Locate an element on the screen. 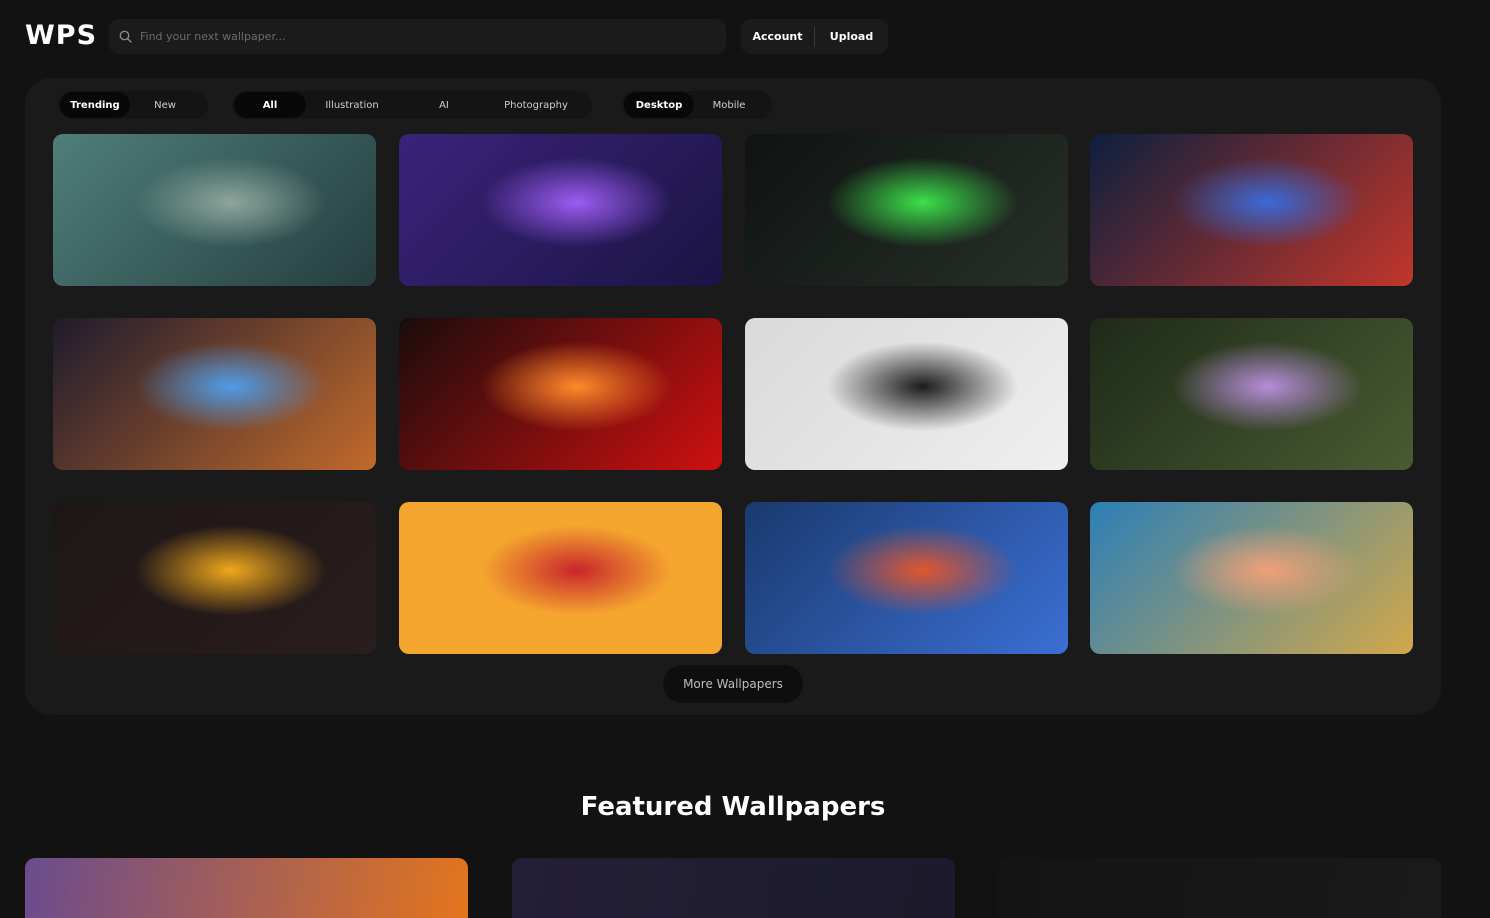 This screenshot has width=1490, height=918. featured-thumb-anime-purple-orange is located at coordinates (246, 888).